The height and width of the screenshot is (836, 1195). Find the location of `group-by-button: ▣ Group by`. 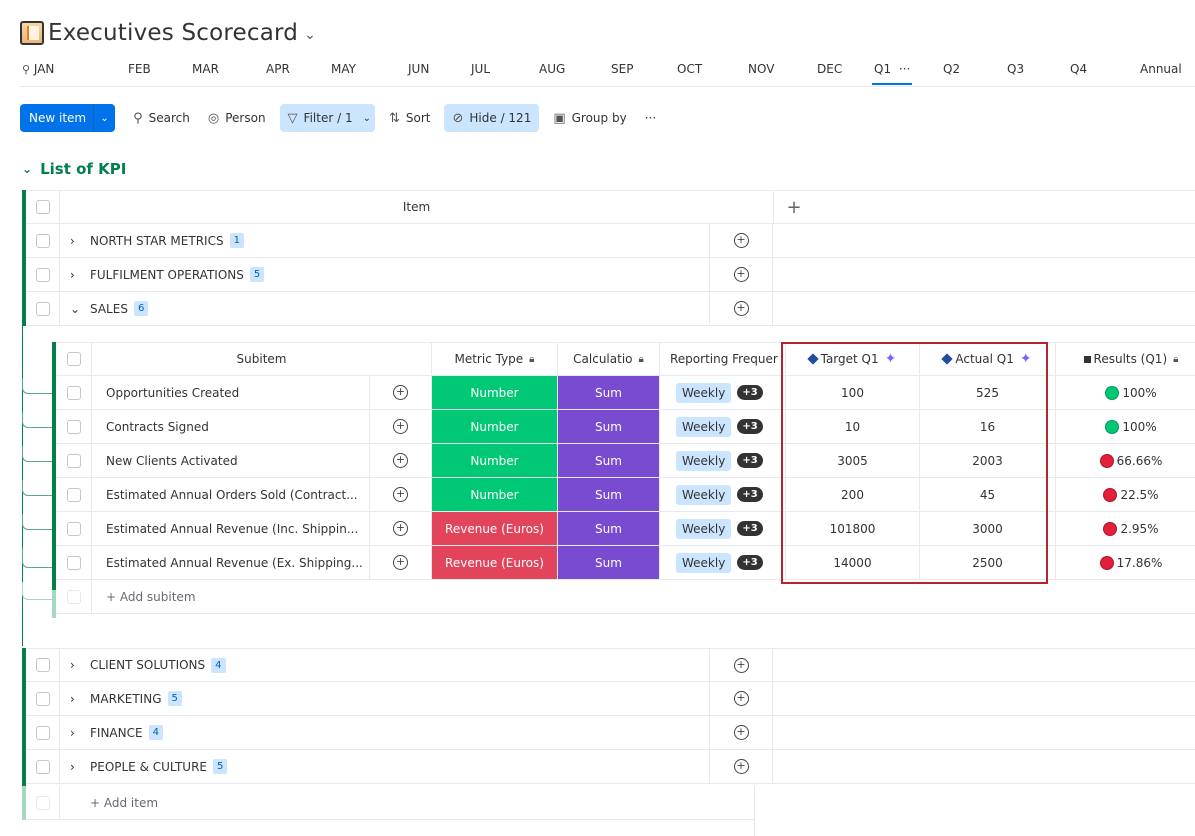

group-by-button: ▣ Group by is located at coordinates (589, 118).